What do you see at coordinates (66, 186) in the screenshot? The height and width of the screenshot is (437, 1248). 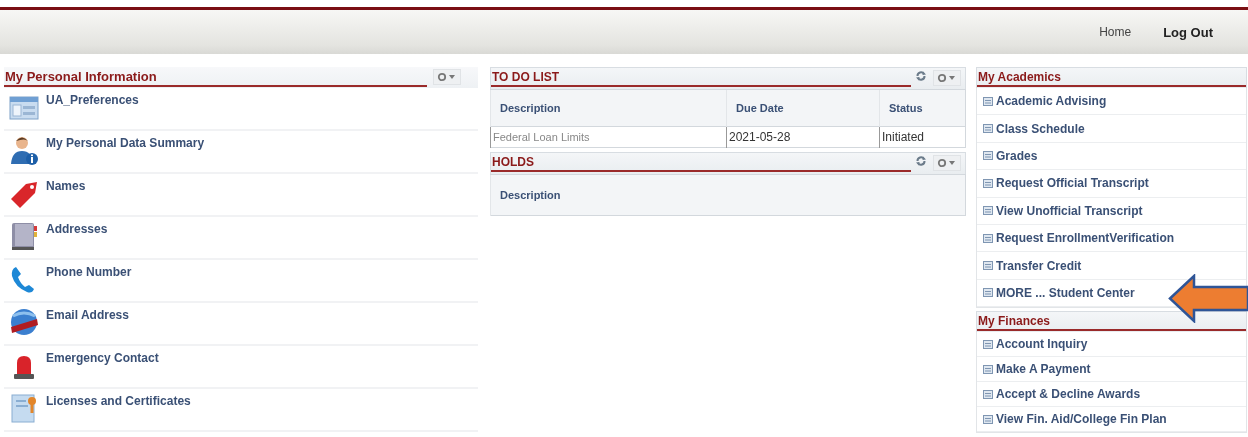 I see `menu-link: Names` at bounding box center [66, 186].